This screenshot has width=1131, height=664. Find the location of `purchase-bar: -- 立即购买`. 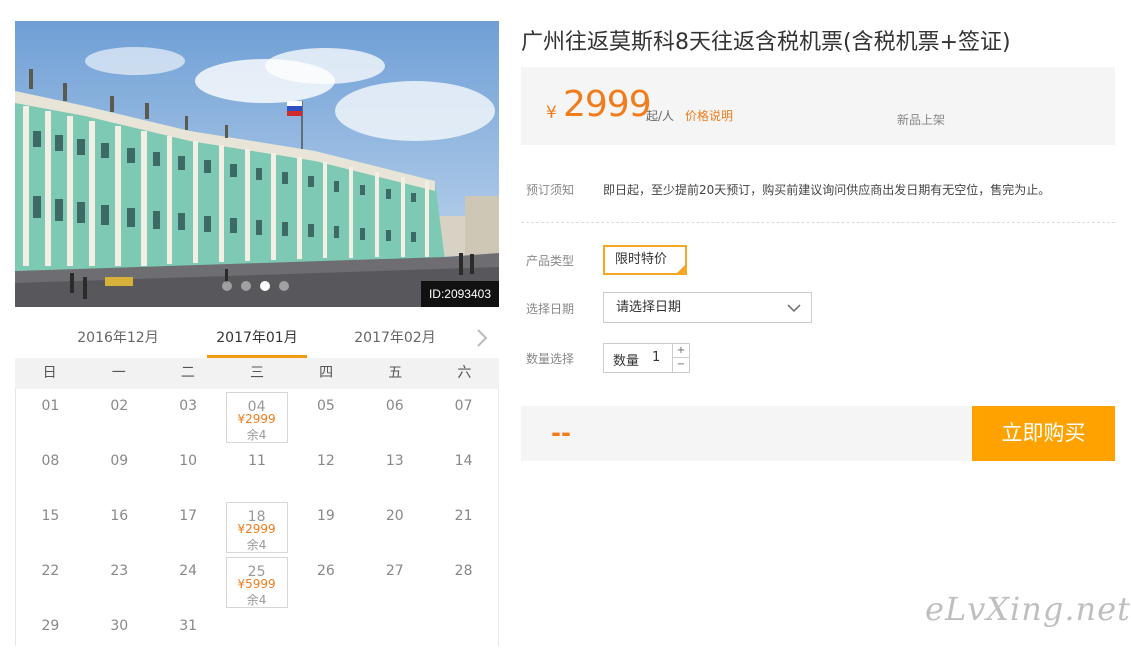

purchase-bar: -- 立即购买 is located at coordinates (818, 433).